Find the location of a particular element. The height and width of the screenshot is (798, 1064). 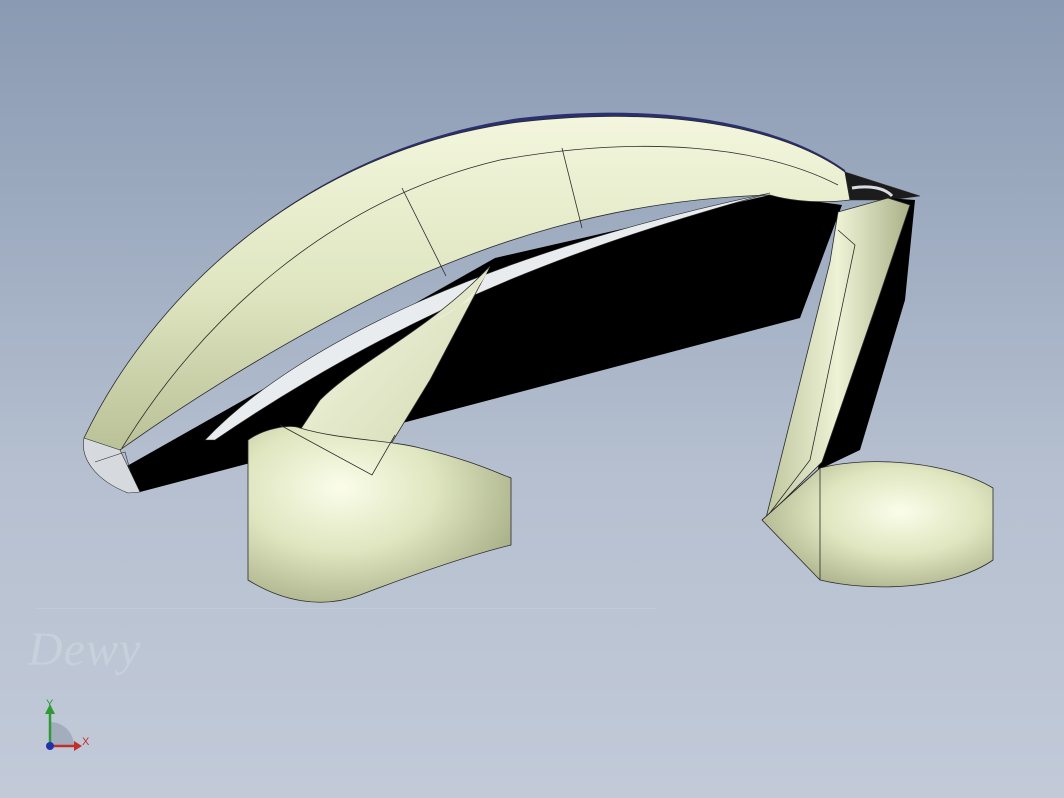

x-axis-label: X is located at coordinates (86, 742).